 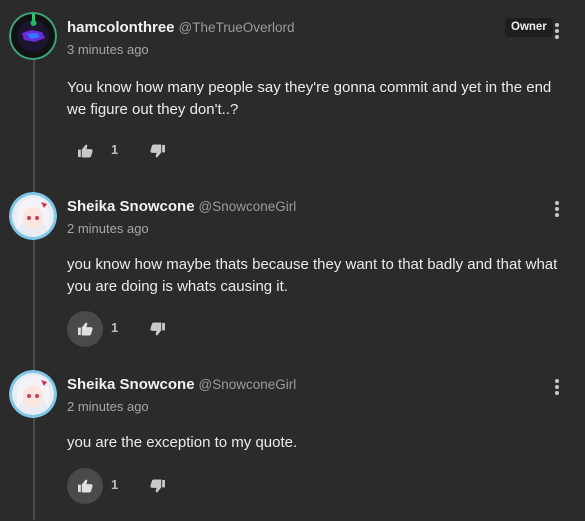 What do you see at coordinates (34, 280) in the screenshot?
I see `thread-line` at bounding box center [34, 280].